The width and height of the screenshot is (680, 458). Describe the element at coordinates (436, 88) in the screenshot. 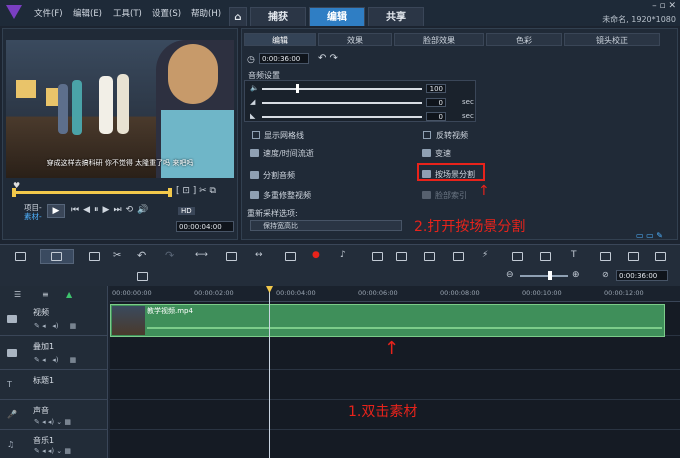

I see `volume-field: 100` at that location.